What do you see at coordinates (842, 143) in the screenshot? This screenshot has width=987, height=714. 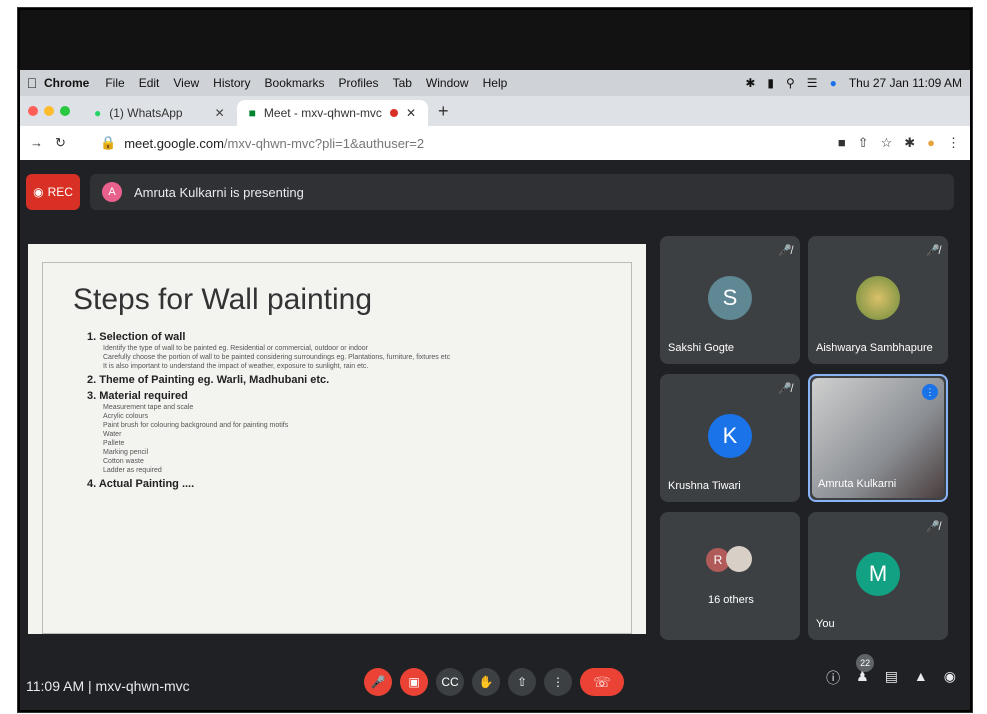 I see `camera-icon: ■` at bounding box center [842, 143].